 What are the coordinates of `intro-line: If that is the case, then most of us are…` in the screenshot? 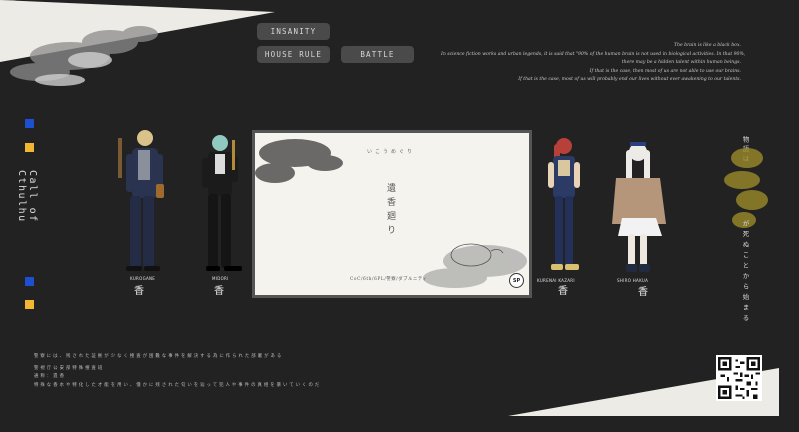 It's located at (665, 71).